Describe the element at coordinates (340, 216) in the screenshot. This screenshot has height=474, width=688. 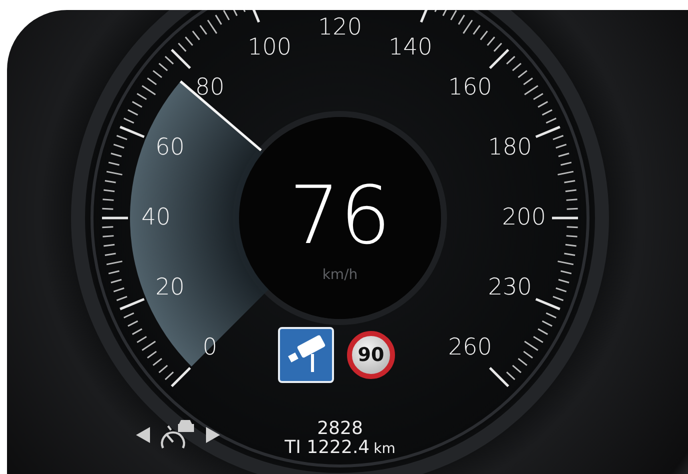
I see `speed-reading: 76` at that location.